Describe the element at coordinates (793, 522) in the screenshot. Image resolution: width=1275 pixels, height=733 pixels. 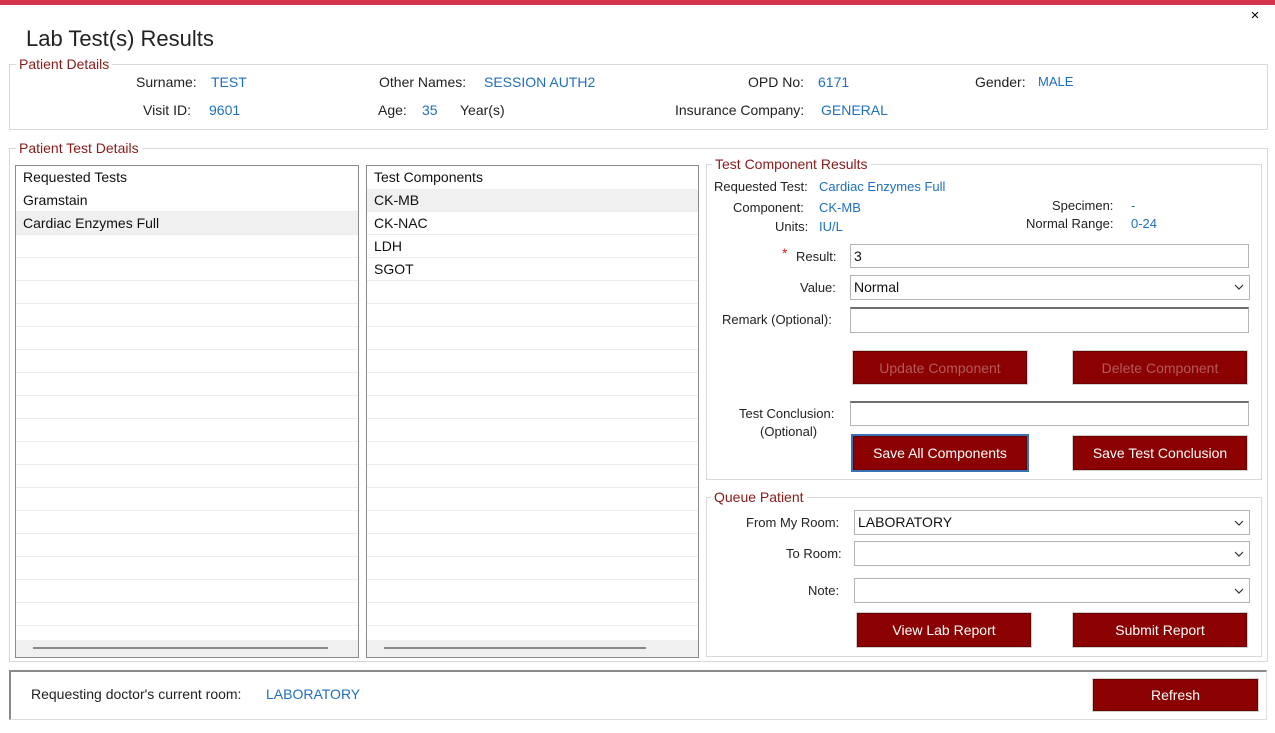
I see `from-room-label: From My Room:` at that location.